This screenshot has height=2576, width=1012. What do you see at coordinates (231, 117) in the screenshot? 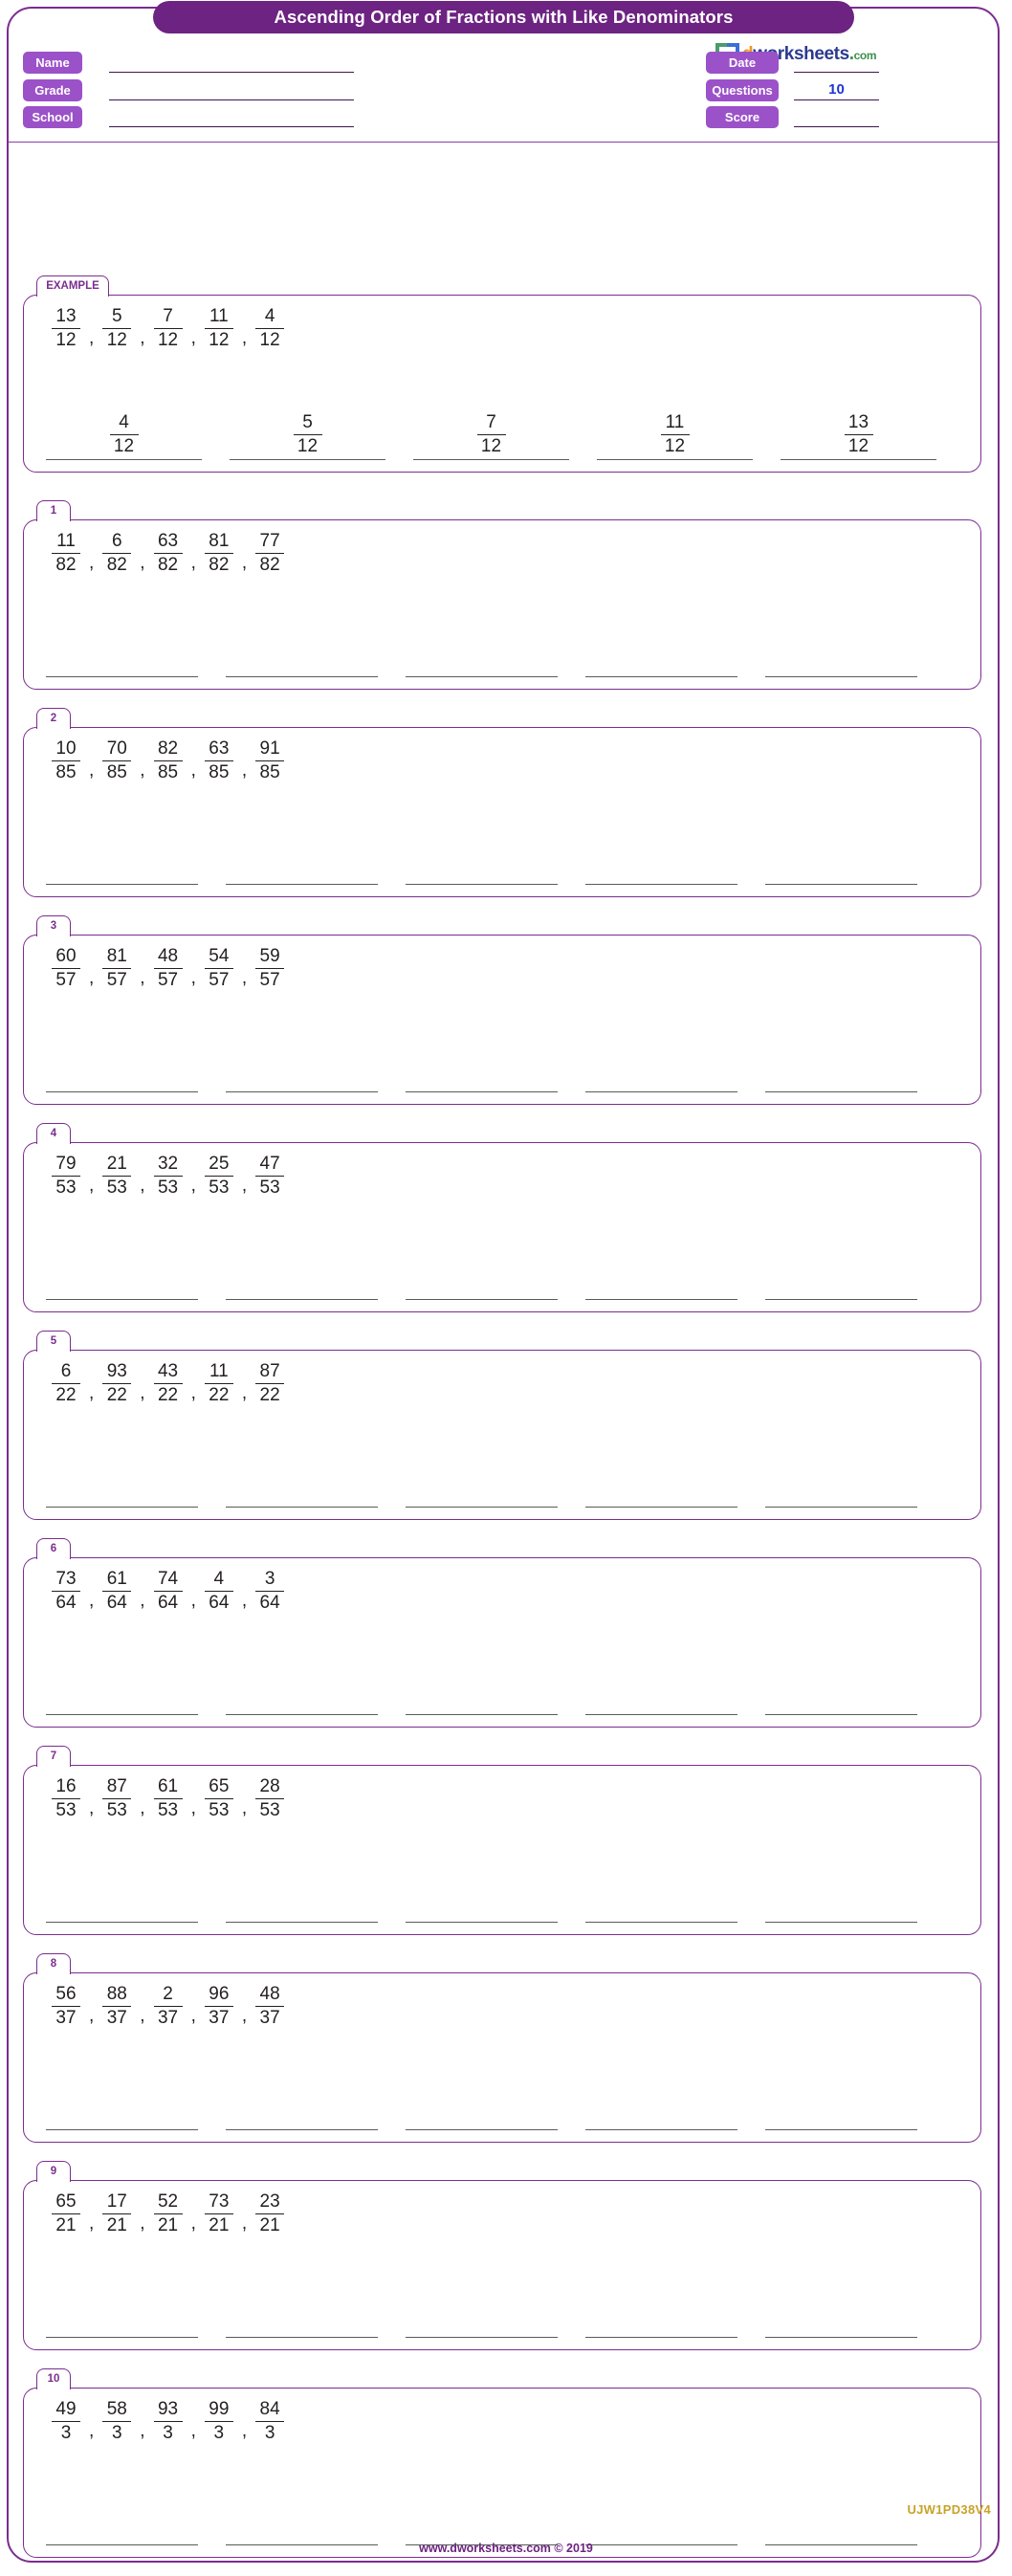
I see `school-input` at bounding box center [231, 117].